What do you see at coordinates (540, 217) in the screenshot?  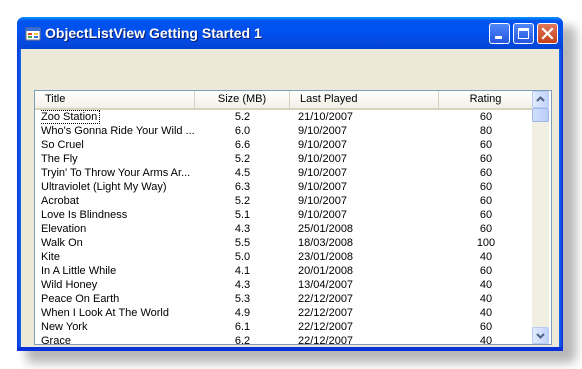 I see `vertical-scrollbar` at bounding box center [540, 217].